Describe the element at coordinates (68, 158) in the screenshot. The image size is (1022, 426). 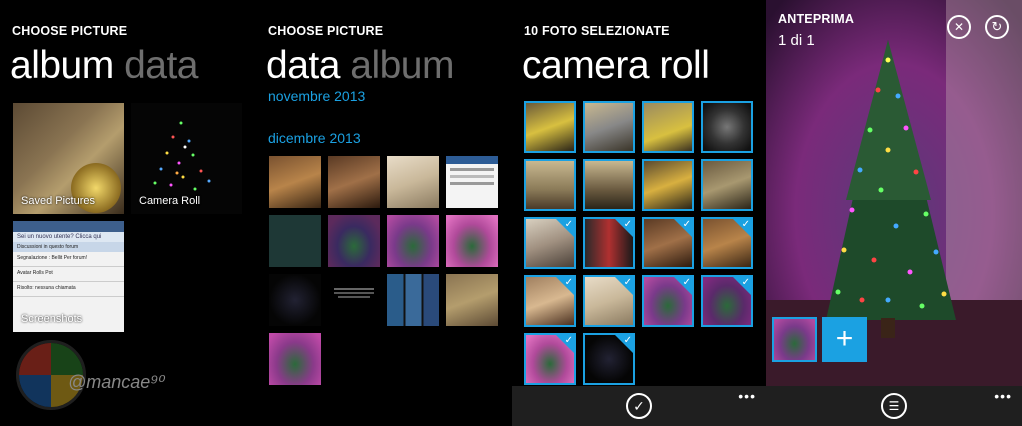
I see `album-tile-saved-pictures: Saved Pictures` at that location.